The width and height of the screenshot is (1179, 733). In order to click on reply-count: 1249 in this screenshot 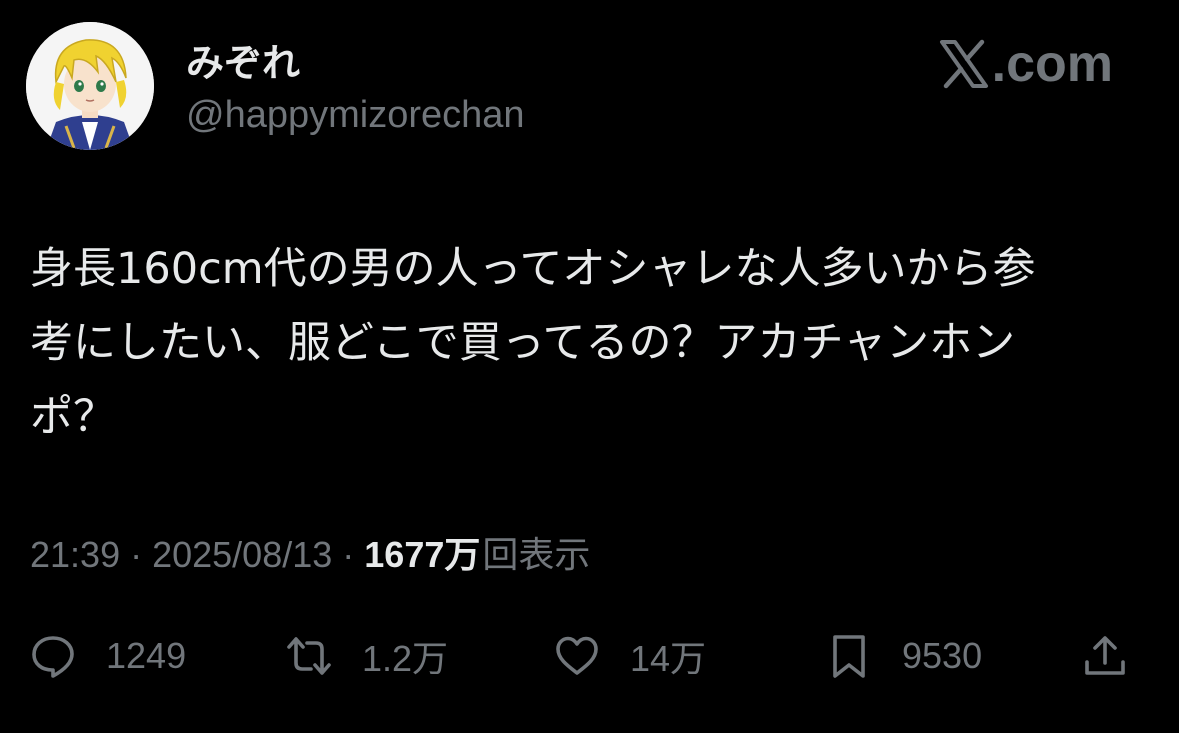, I will do `click(146, 655)`.